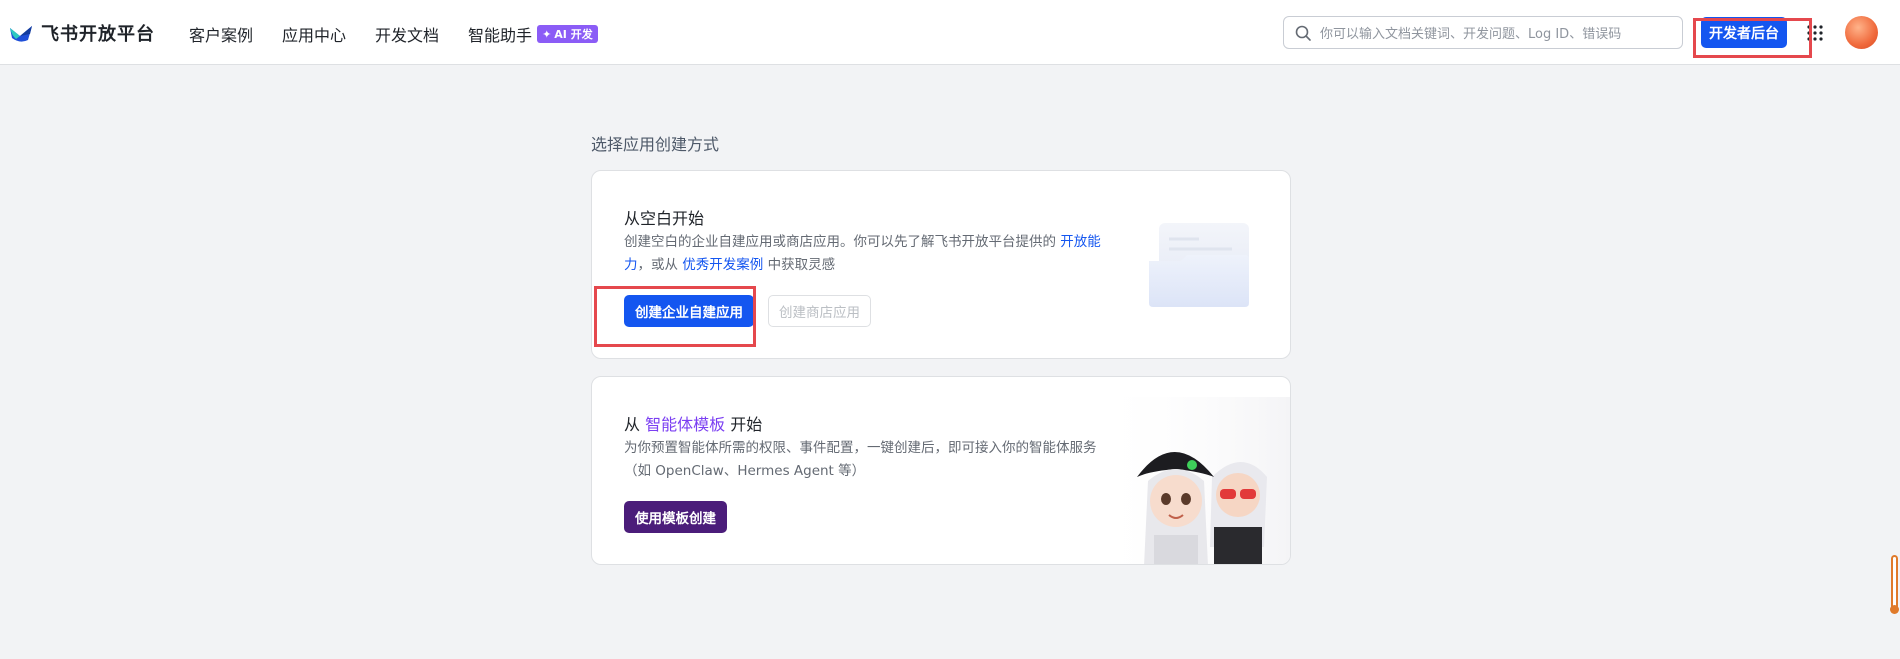  Describe the element at coordinates (547, 34) in the screenshot. I see `sparkle-icon: ✦` at that location.